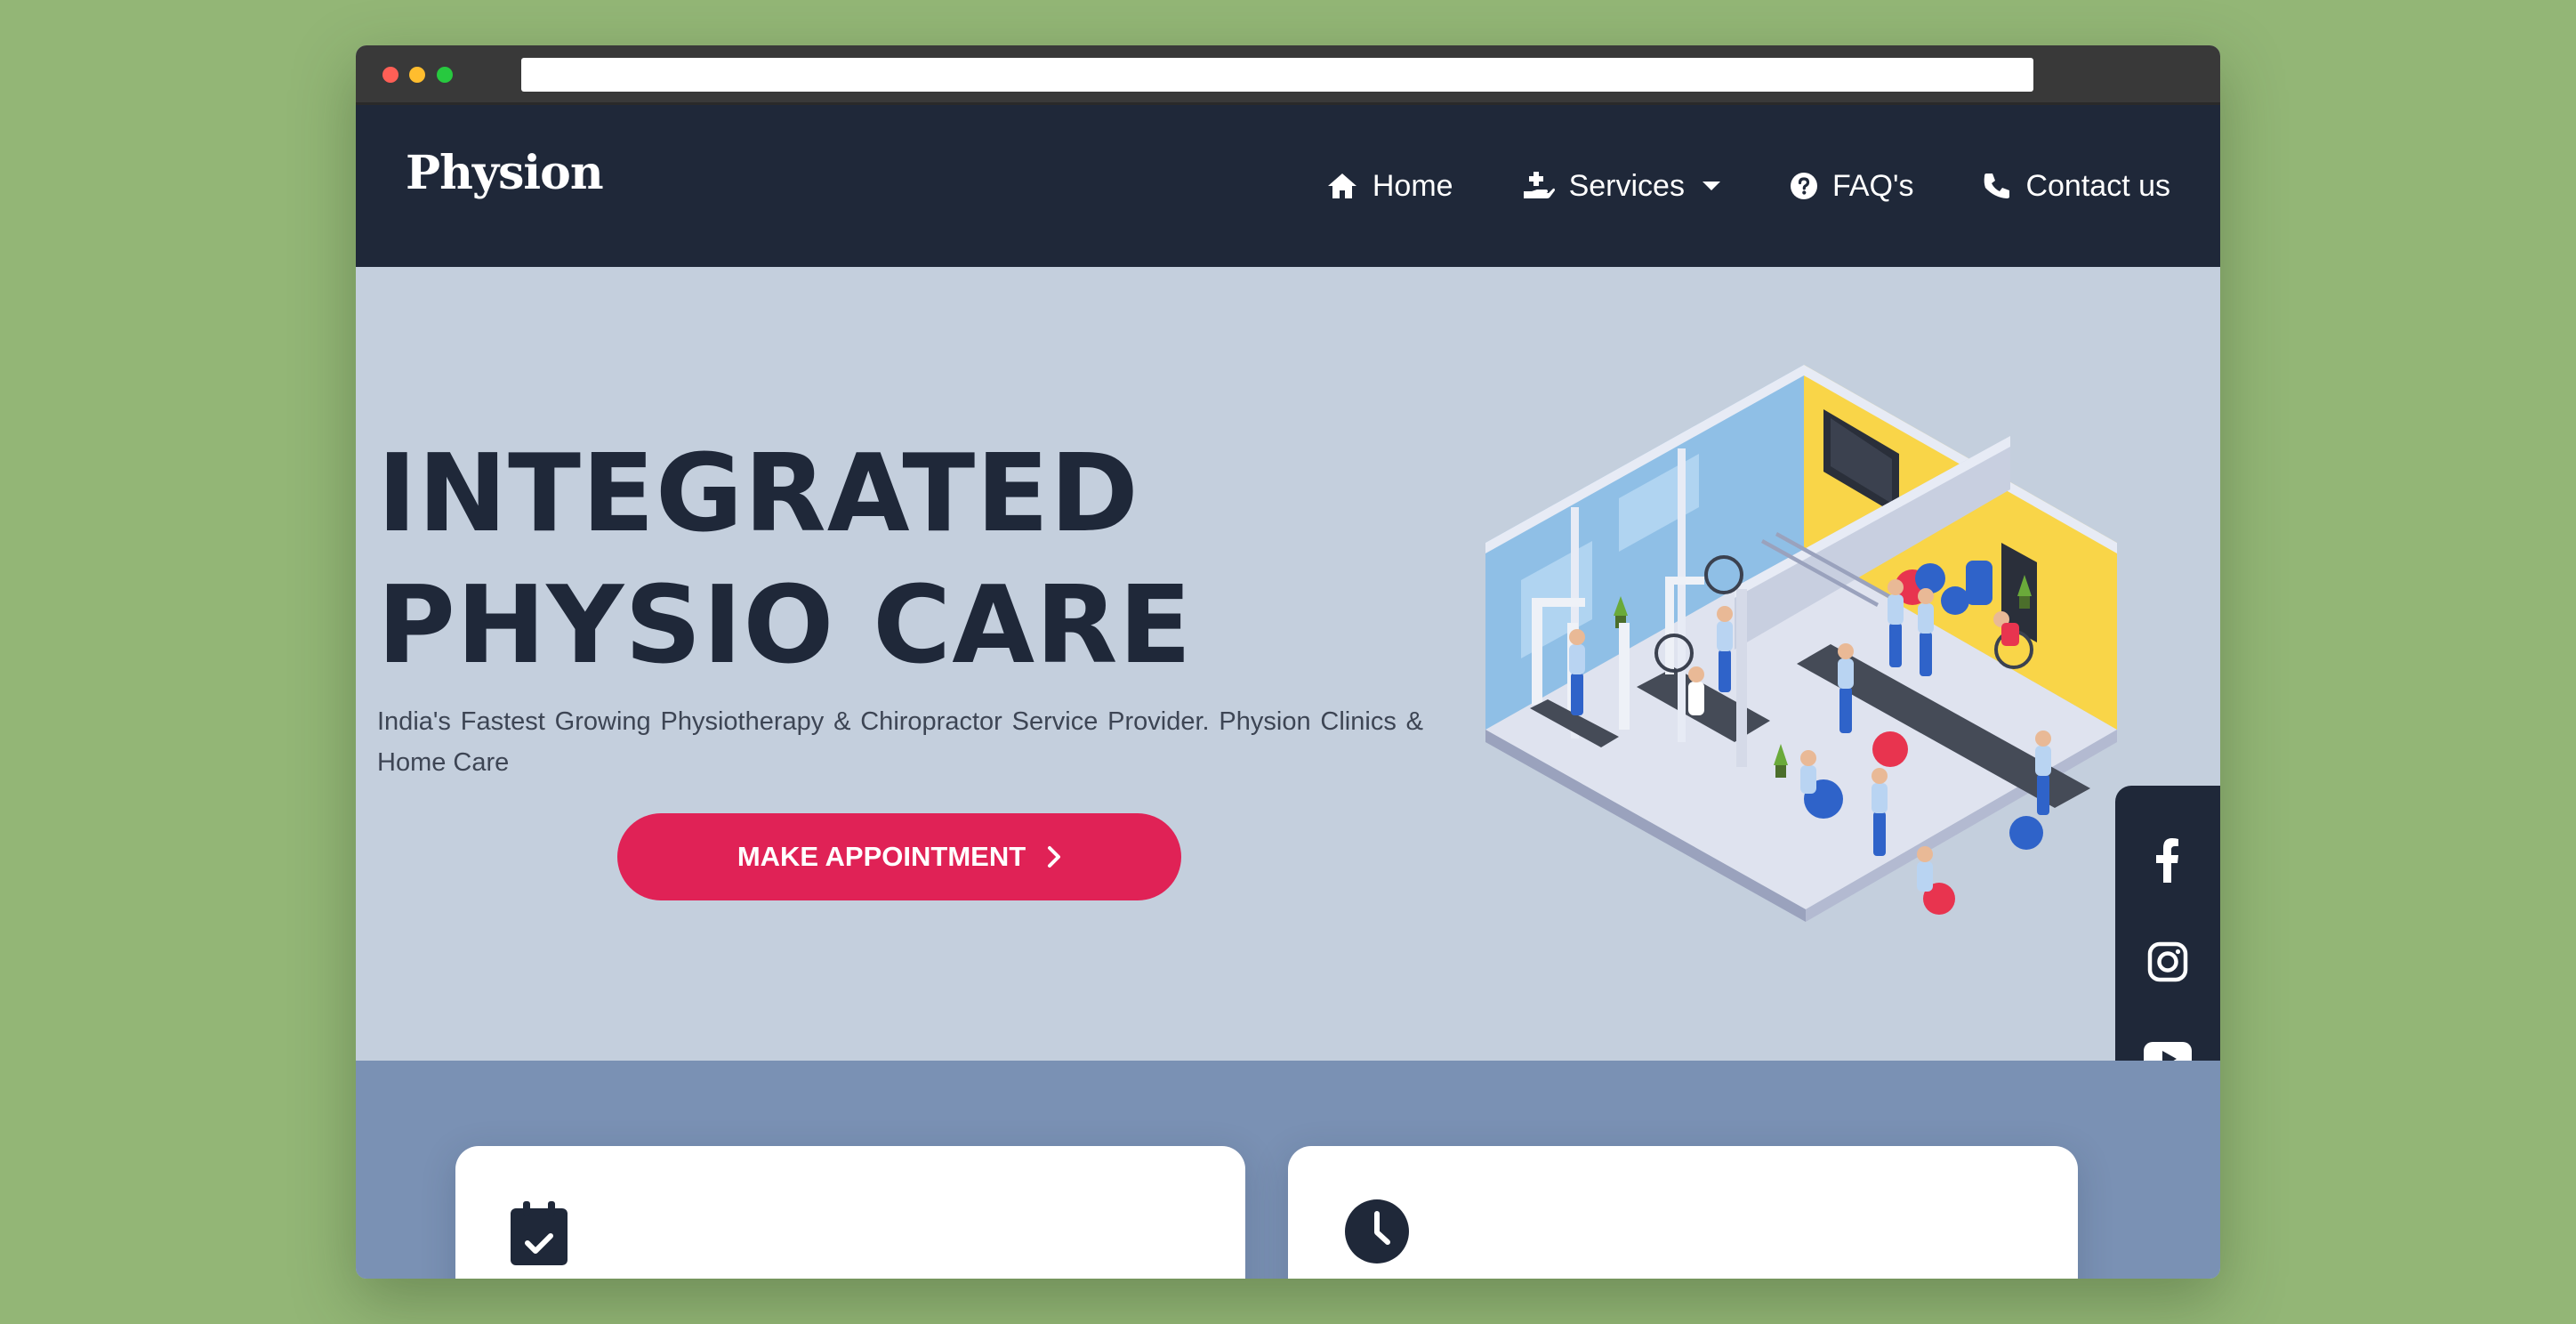 Image resolution: width=2576 pixels, height=1324 pixels. Describe the element at coordinates (1748, 186) in the screenshot. I see `nav-menu: Home Services FAQ's Contact us` at that location.